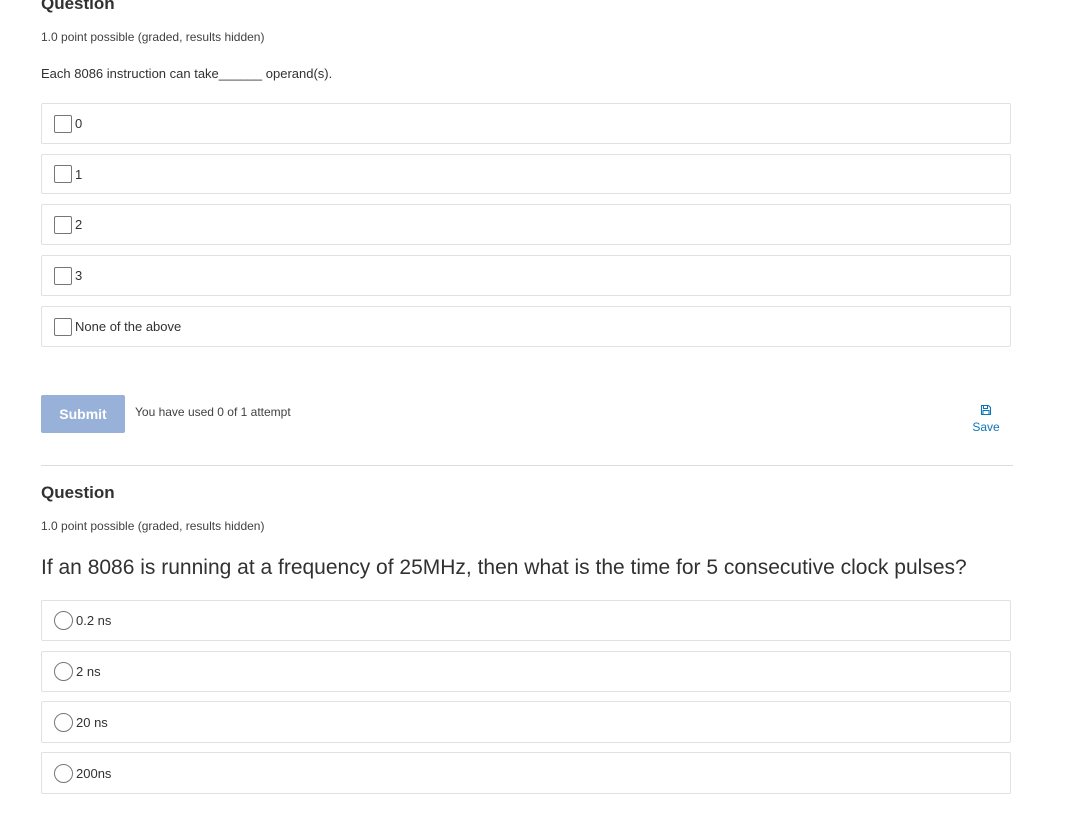 The image size is (1072, 815). Describe the element at coordinates (526, 620) in the screenshot. I see `choice-0-2-ns: 0.2 ns` at that location.